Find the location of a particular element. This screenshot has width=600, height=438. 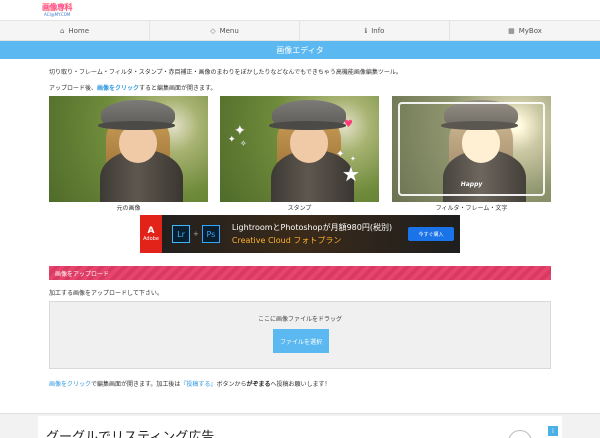

file-drop-zone: ここに画像ファイルをドラッグ ファイルを選択 is located at coordinates (300, 335).